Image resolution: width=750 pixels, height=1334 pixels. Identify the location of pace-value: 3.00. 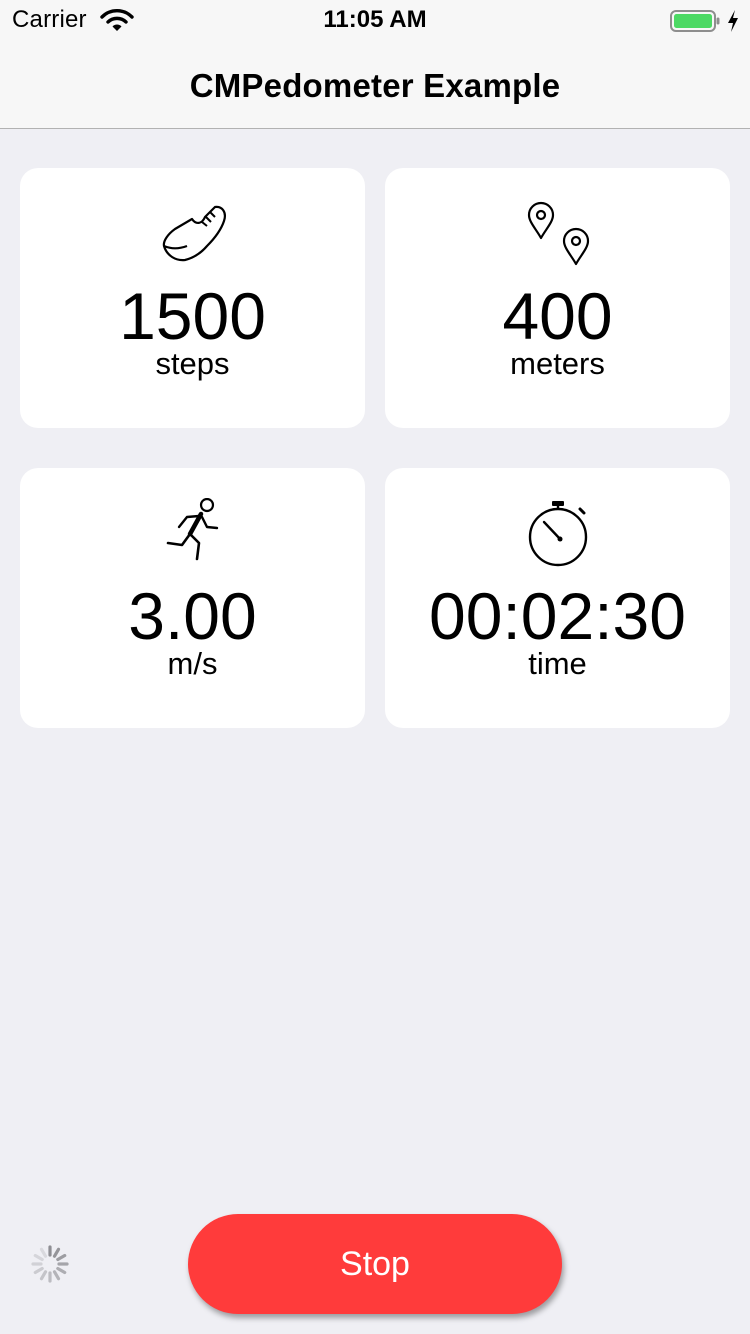
(192, 616).